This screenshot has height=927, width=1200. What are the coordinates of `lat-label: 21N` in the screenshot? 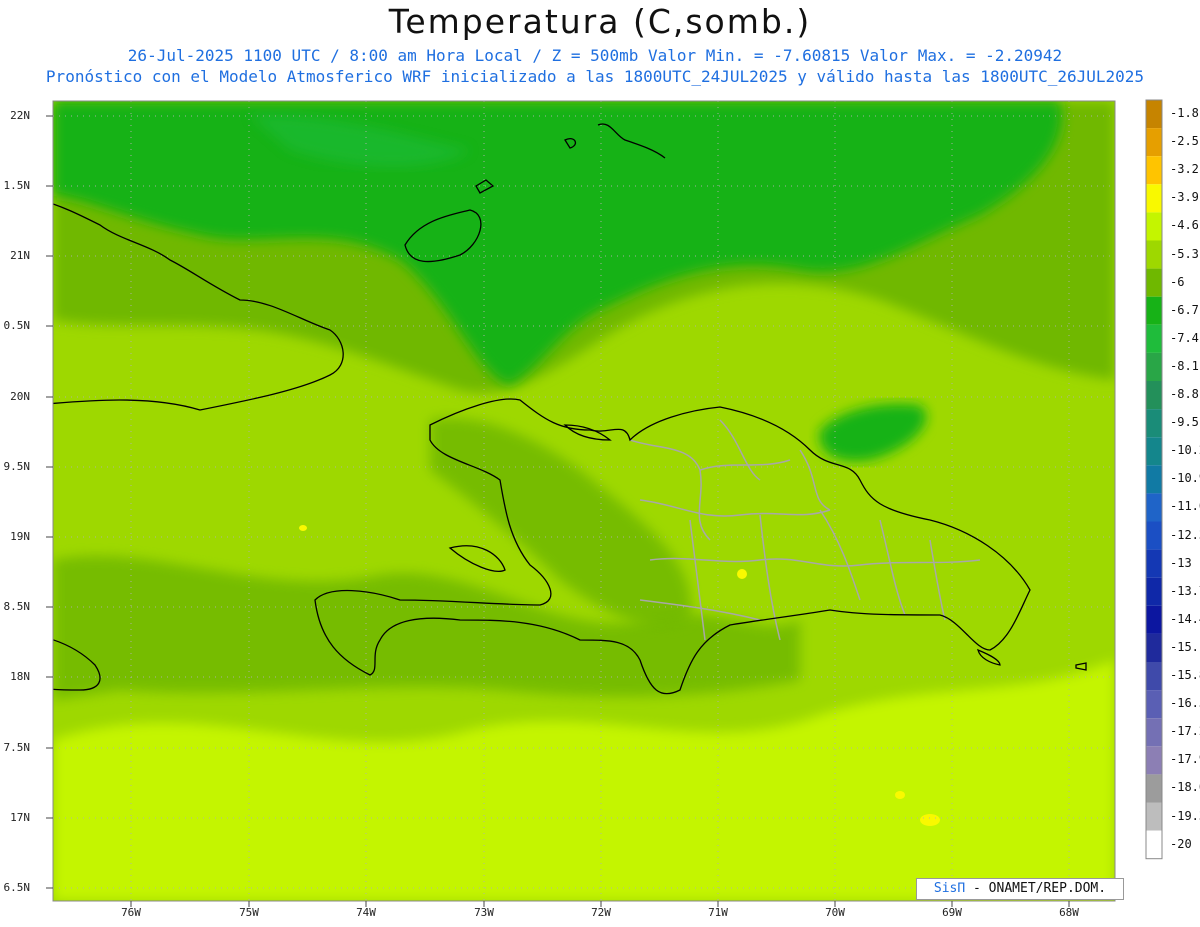 It's located at (20, 255).